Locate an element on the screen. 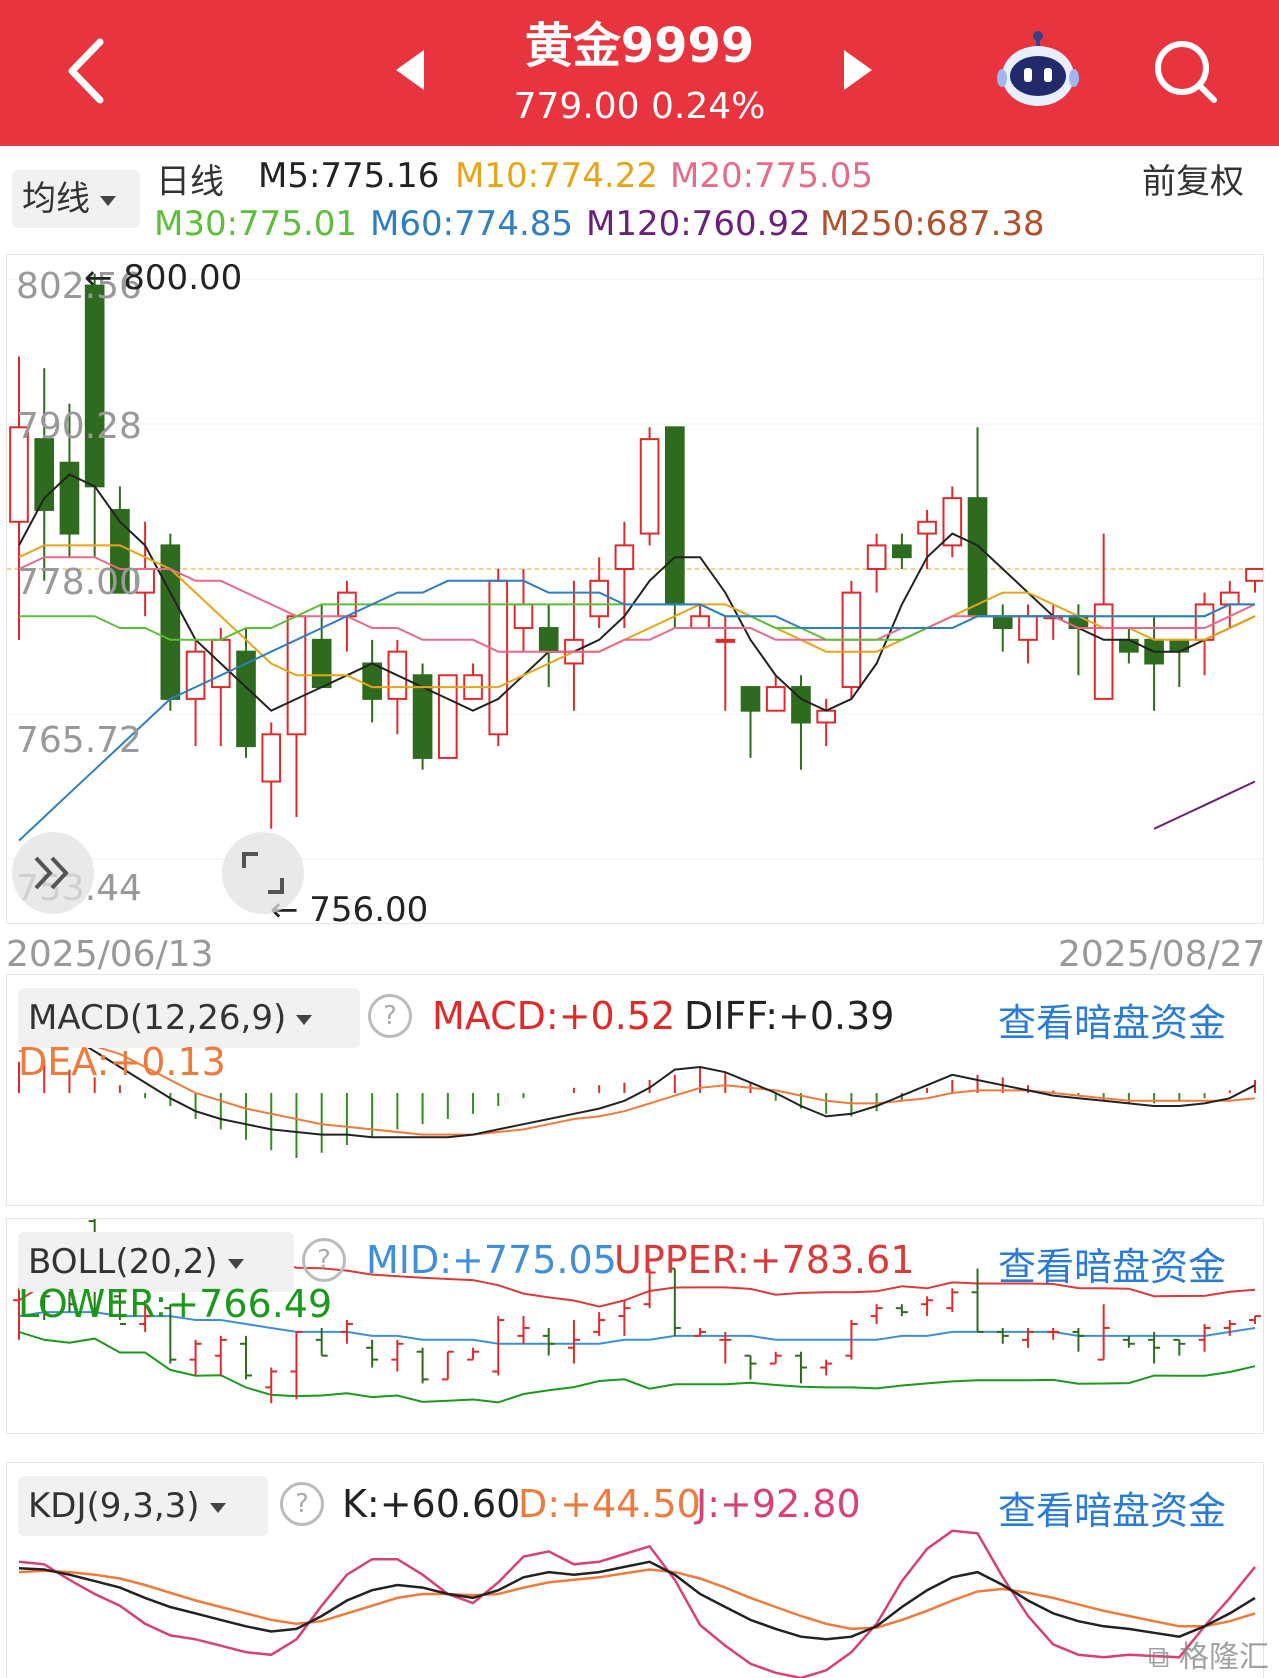 The height and width of the screenshot is (1678, 1279). zoom-toggle-button is located at coordinates (53, 873).